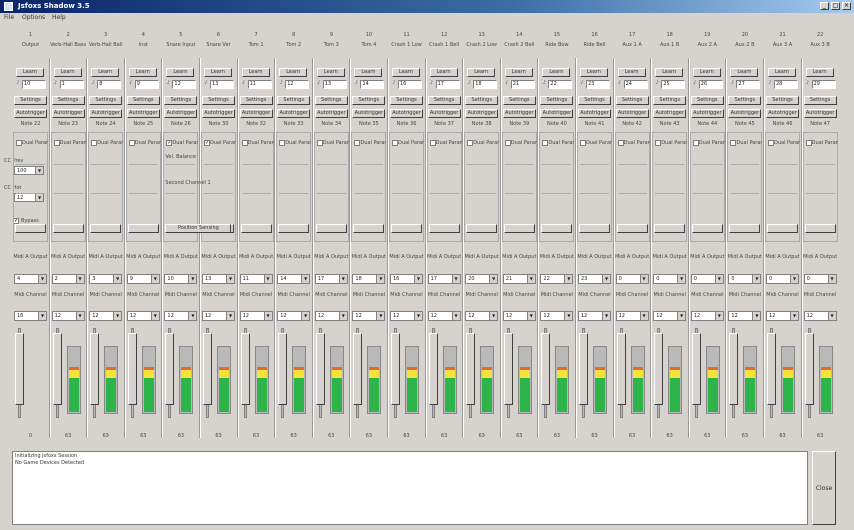 The height and width of the screenshot is (530, 854). What do you see at coordinates (9, 17) in the screenshot?
I see `menu-file: File` at bounding box center [9, 17].